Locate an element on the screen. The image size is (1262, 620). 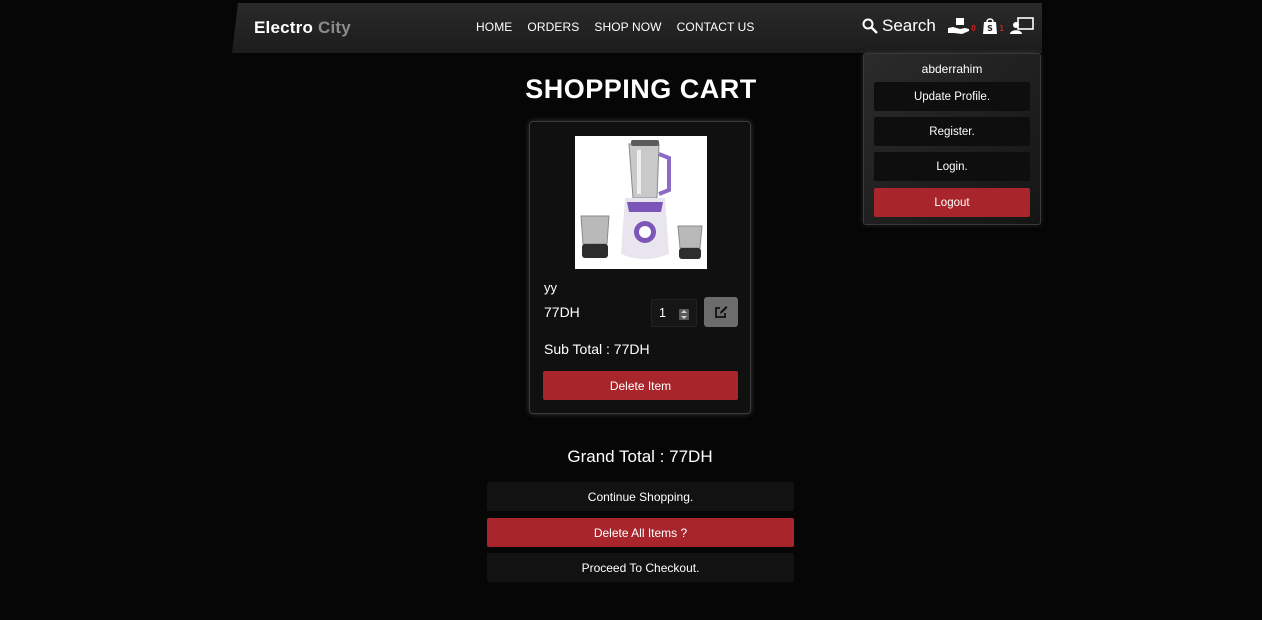
brand-logo: Electro City is located at coordinates (302, 28).